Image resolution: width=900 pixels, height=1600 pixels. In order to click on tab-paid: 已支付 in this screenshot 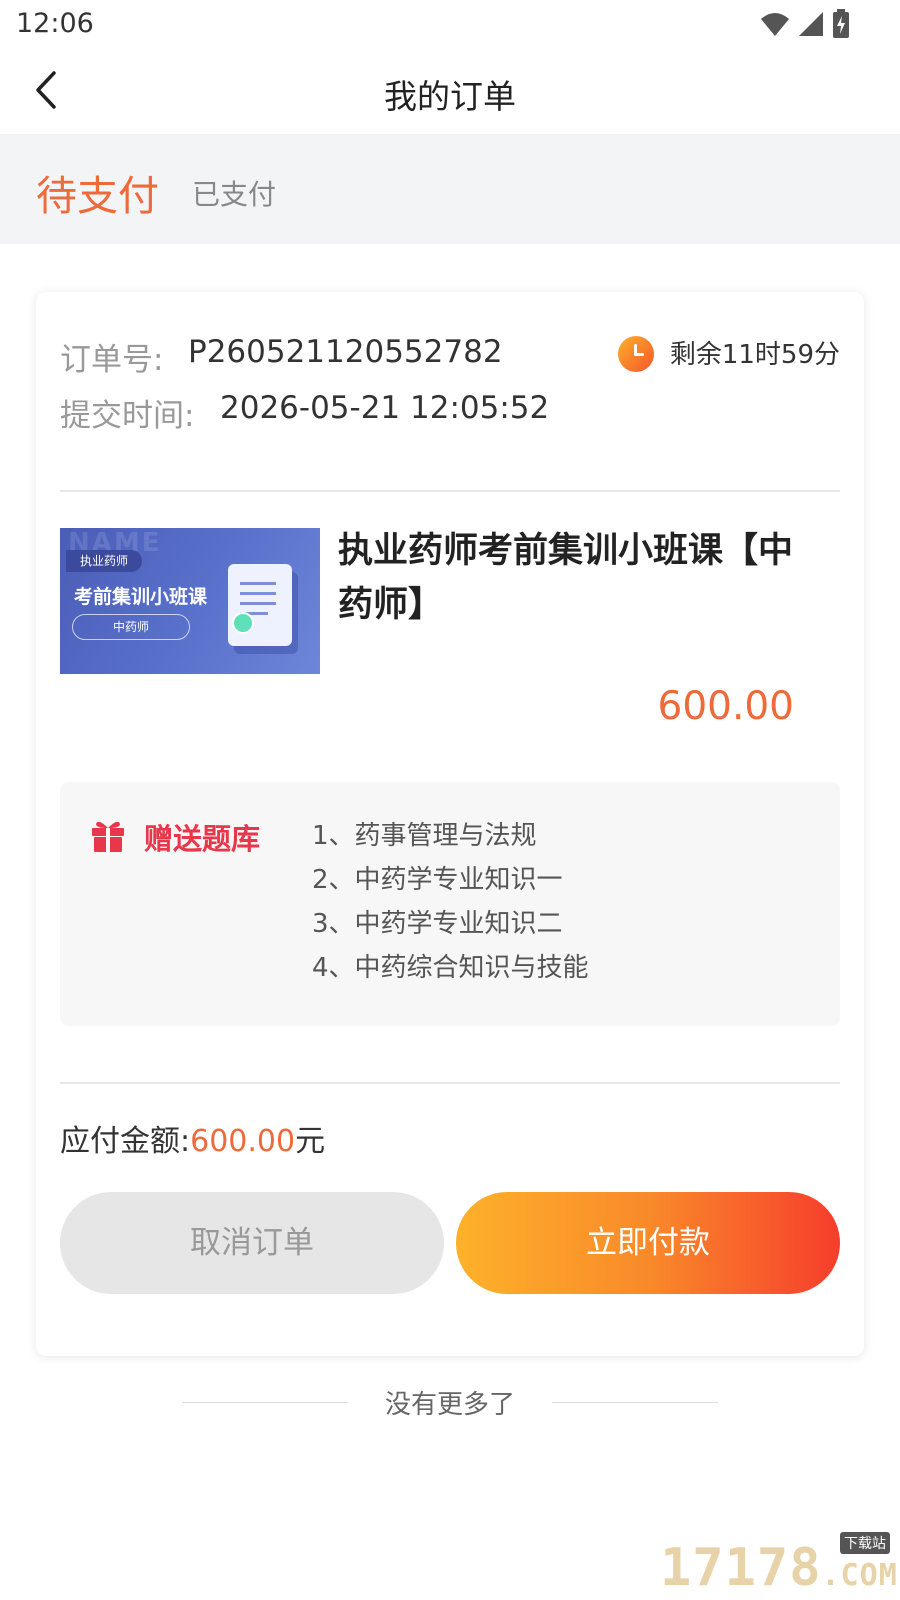, I will do `click(234, 193)`.